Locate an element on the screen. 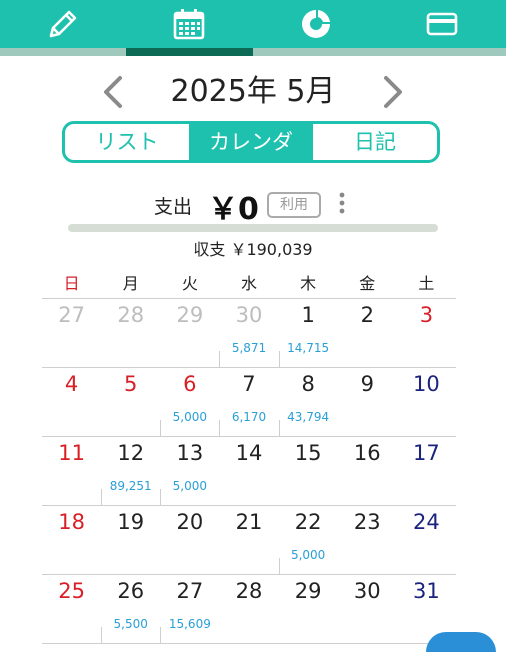 The width and height of the screenshot is (506, 652). calendar-day-cell: 21 is located at coordinates (248, 540).